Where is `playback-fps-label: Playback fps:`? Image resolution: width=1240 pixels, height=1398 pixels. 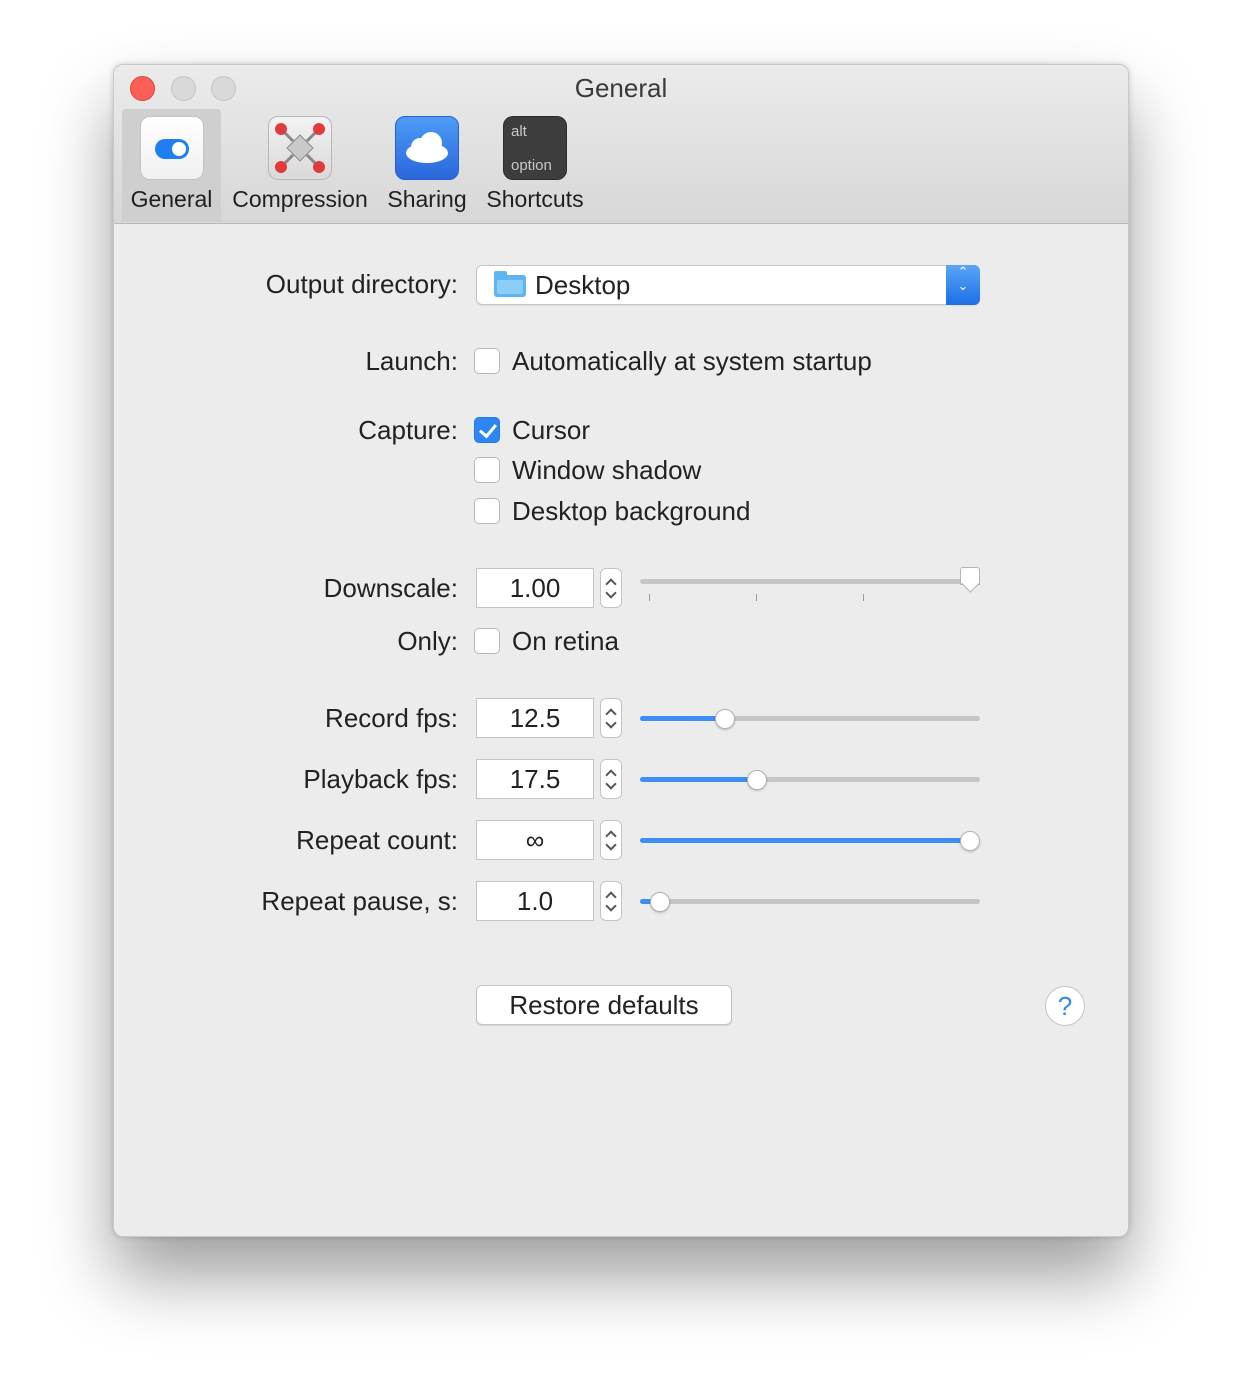
playback-fps-label: Playback fps: is located at coordinates (380, 779).